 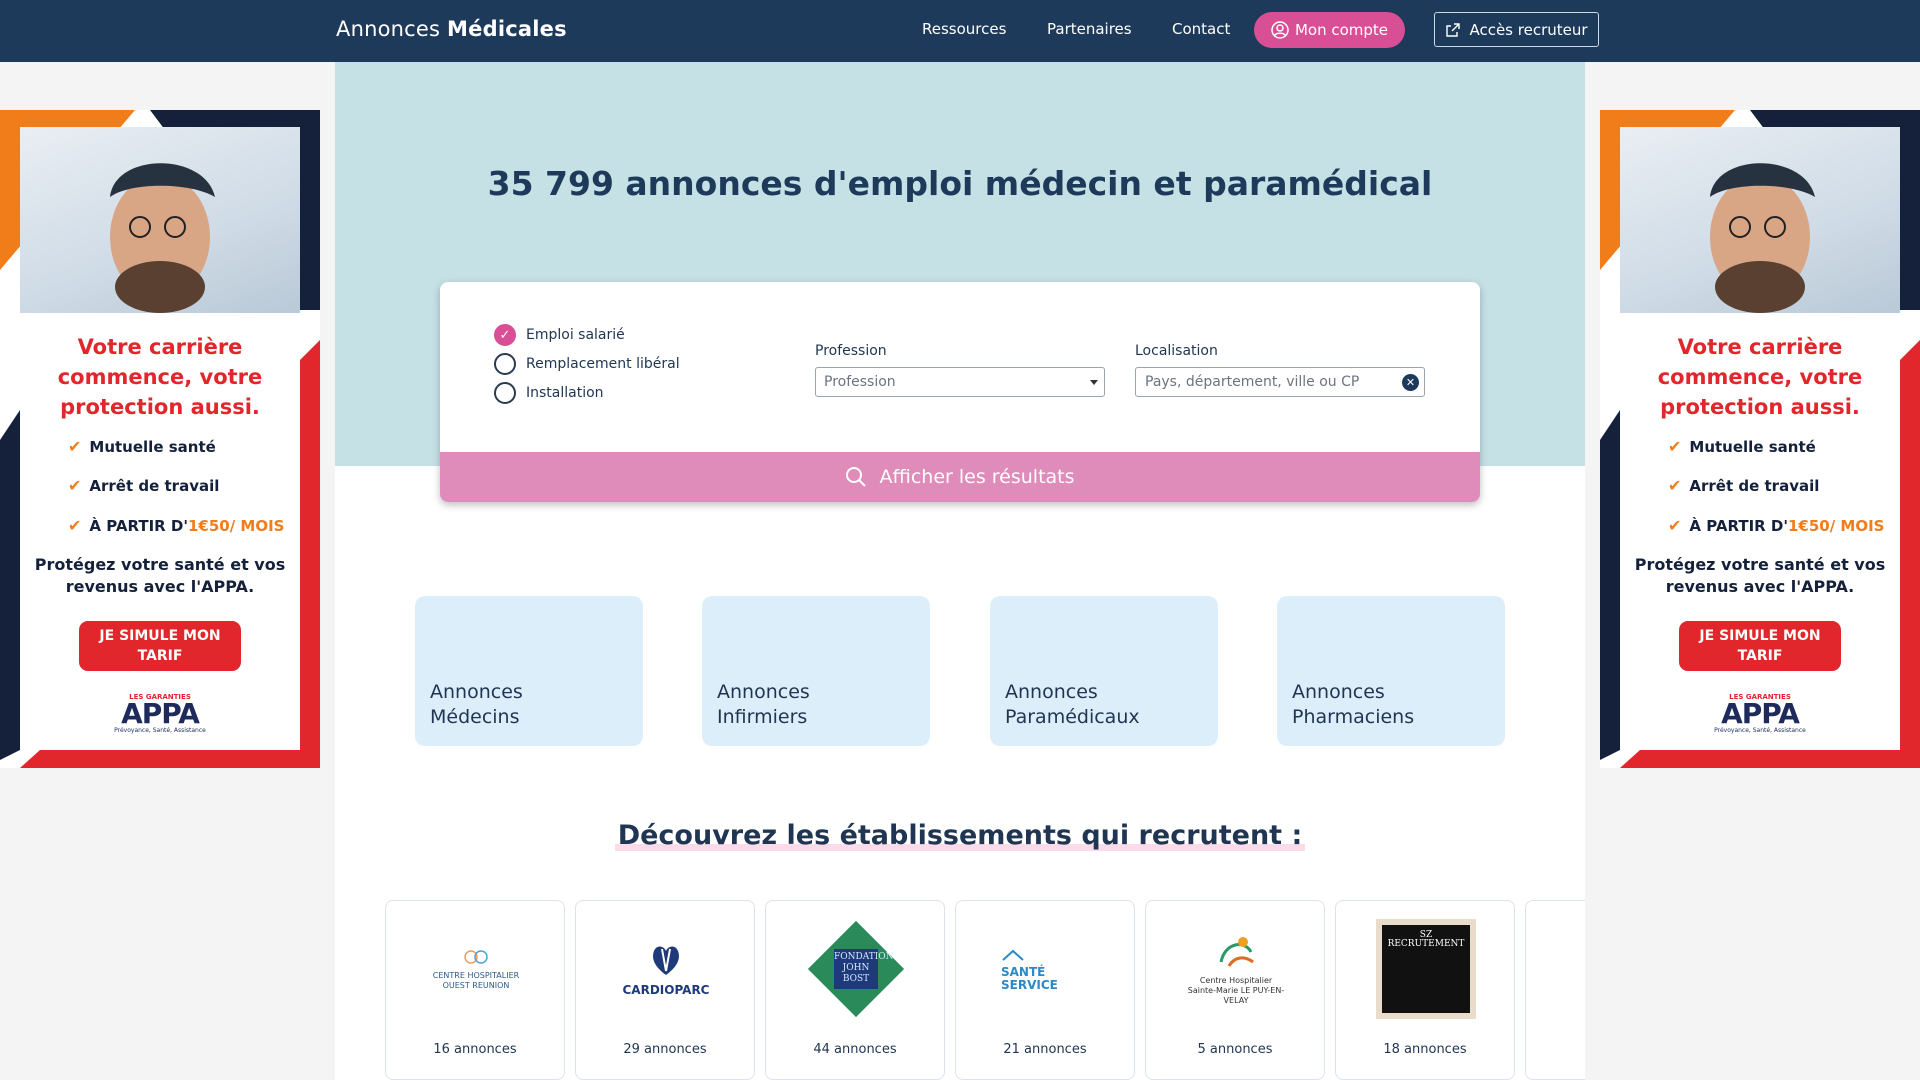 I want to click on establishment-logo: CENTRE HOSPITALIER OUEST REUNION, so click(x=476, y=969).